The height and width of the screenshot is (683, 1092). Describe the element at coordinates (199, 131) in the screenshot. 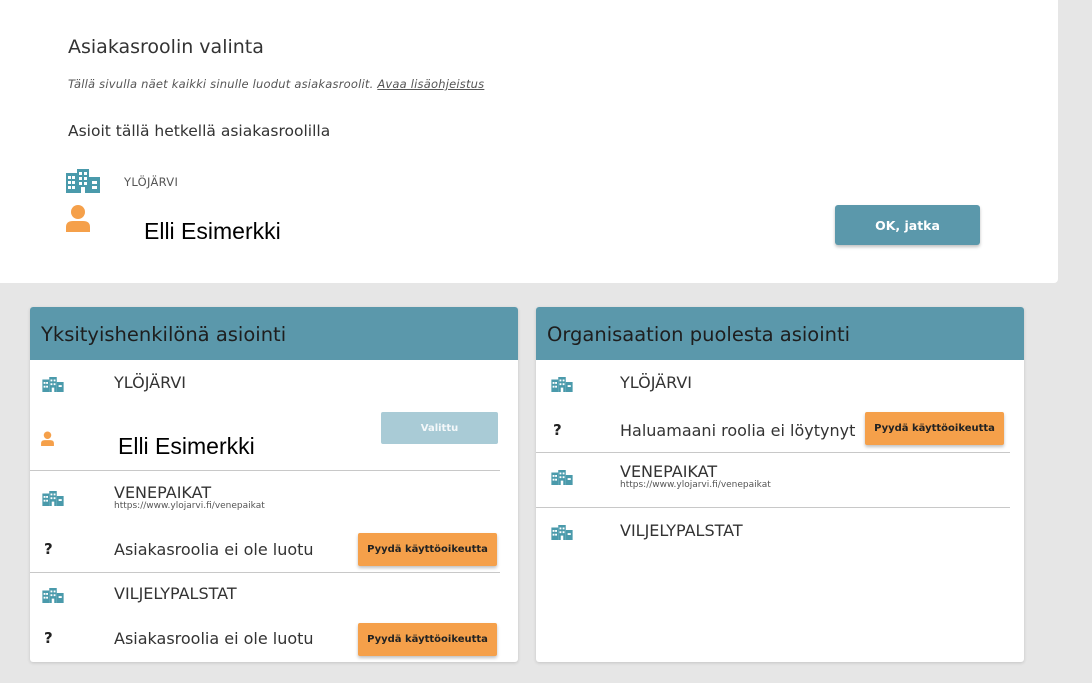

I see `current-role-label: Asioit tällä hetkellä asiakasroolilla` at that location.